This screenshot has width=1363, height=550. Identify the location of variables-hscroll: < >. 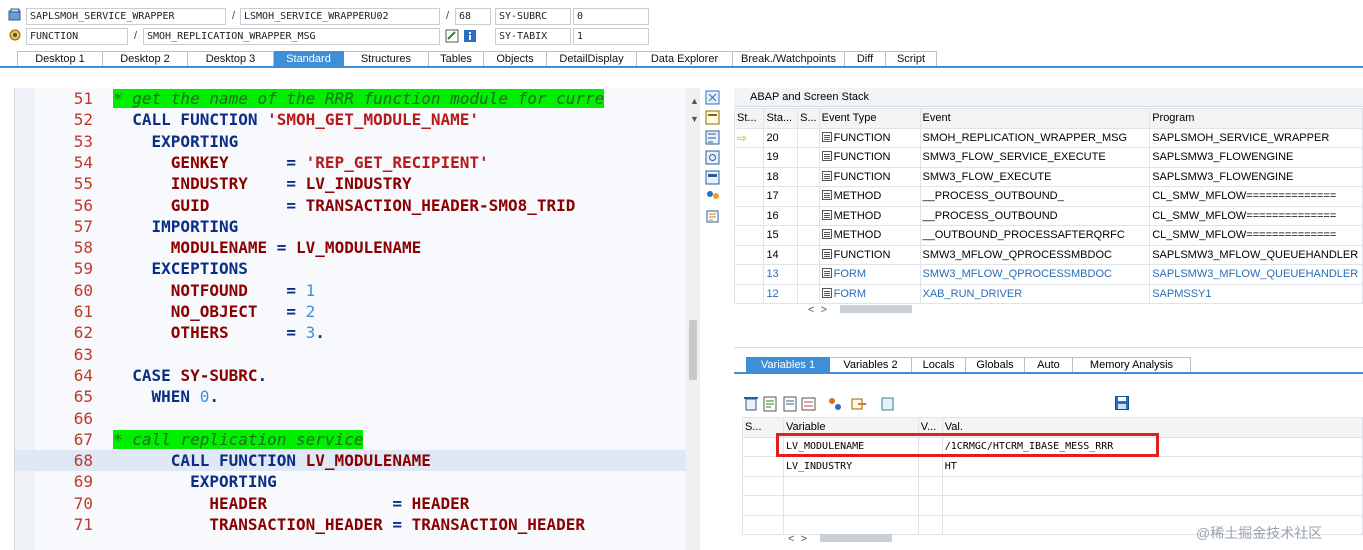
(840, 539).